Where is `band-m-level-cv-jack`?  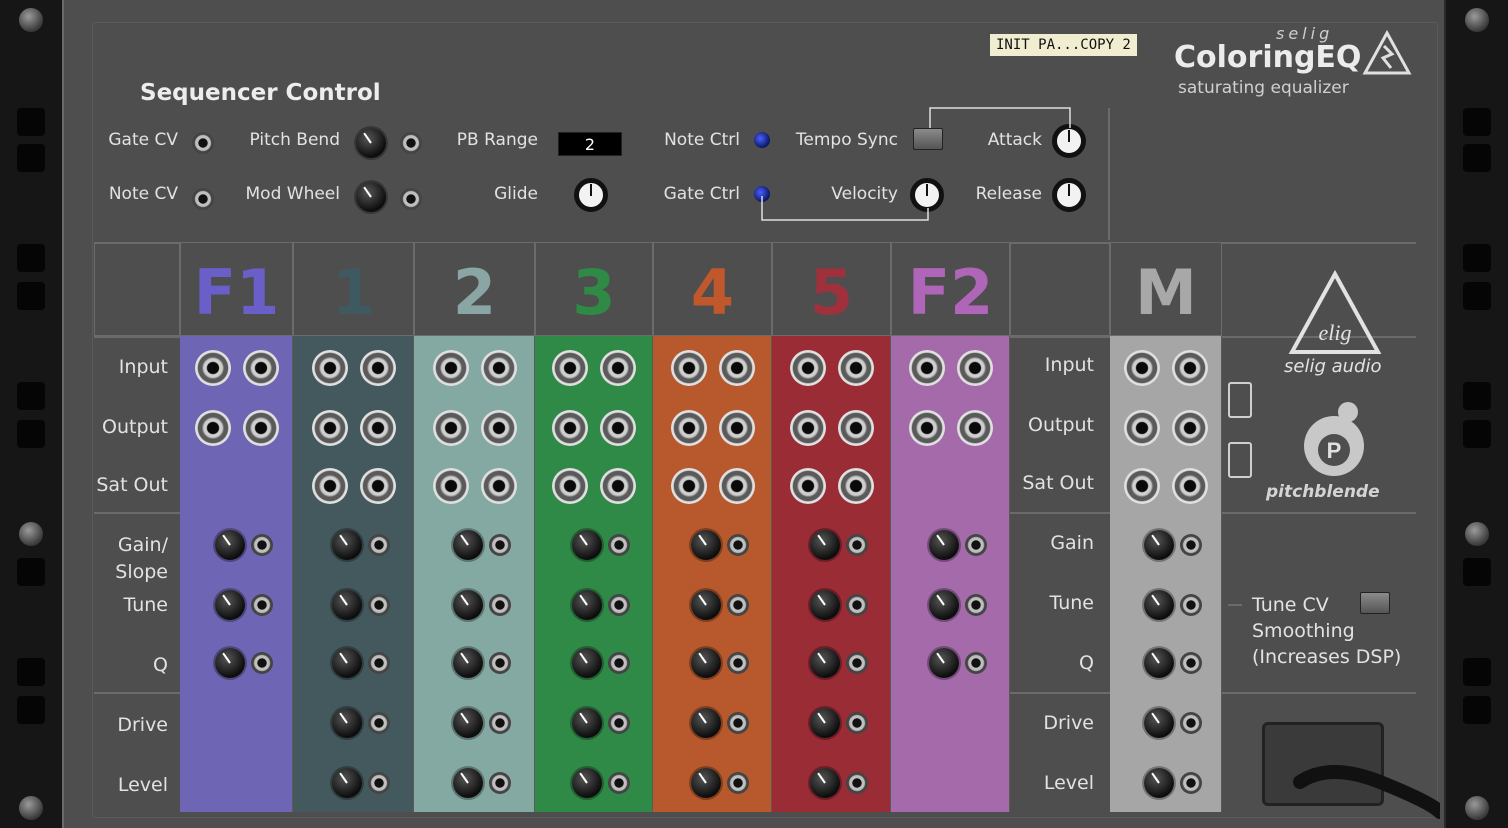 band-m-level-cv-jack is located at coordinates (1191, 783).